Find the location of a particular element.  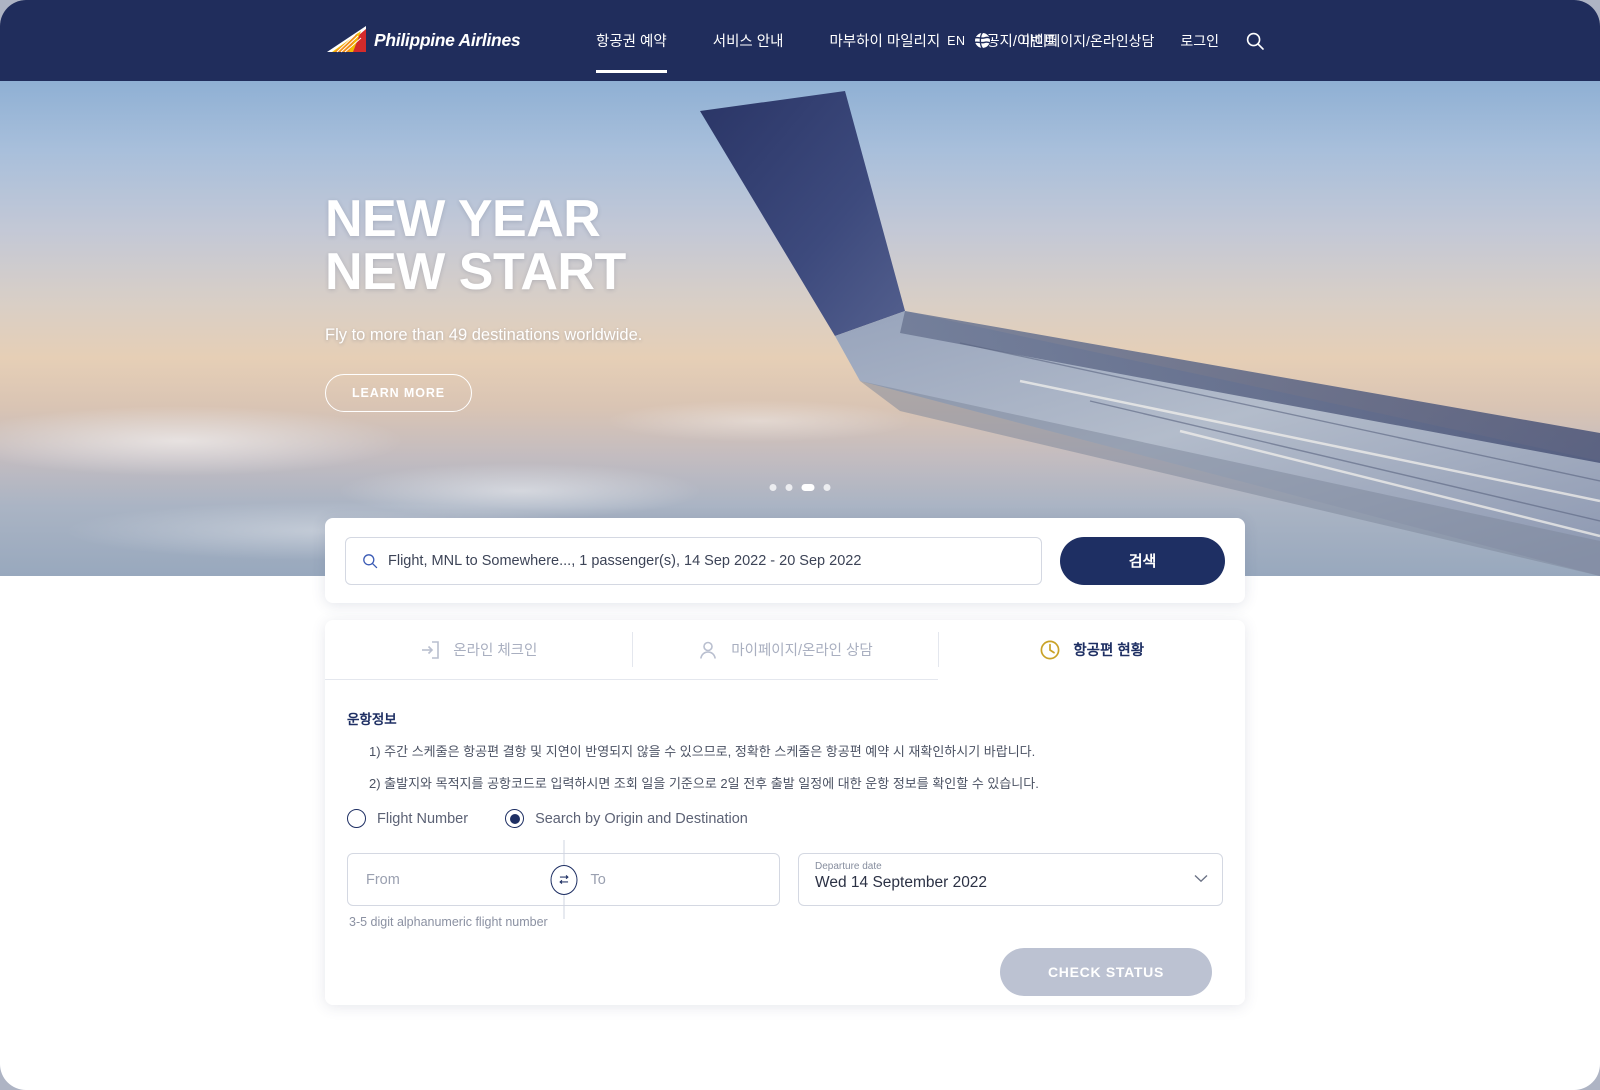

tab-label: 온라인 체크인 is located at coordinates (495, 651).